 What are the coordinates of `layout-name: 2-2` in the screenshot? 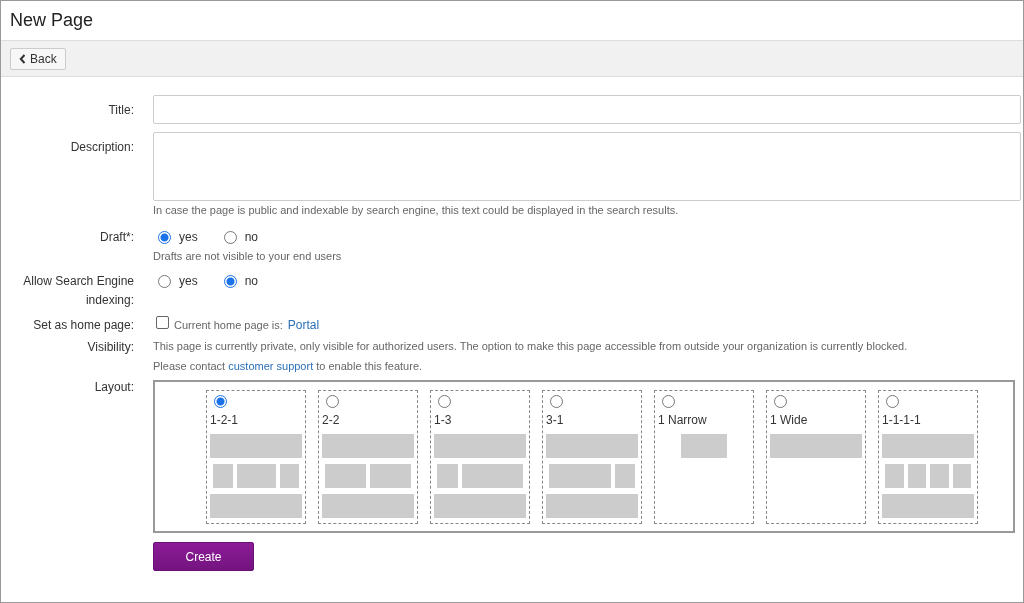 It's located at (331, 420).